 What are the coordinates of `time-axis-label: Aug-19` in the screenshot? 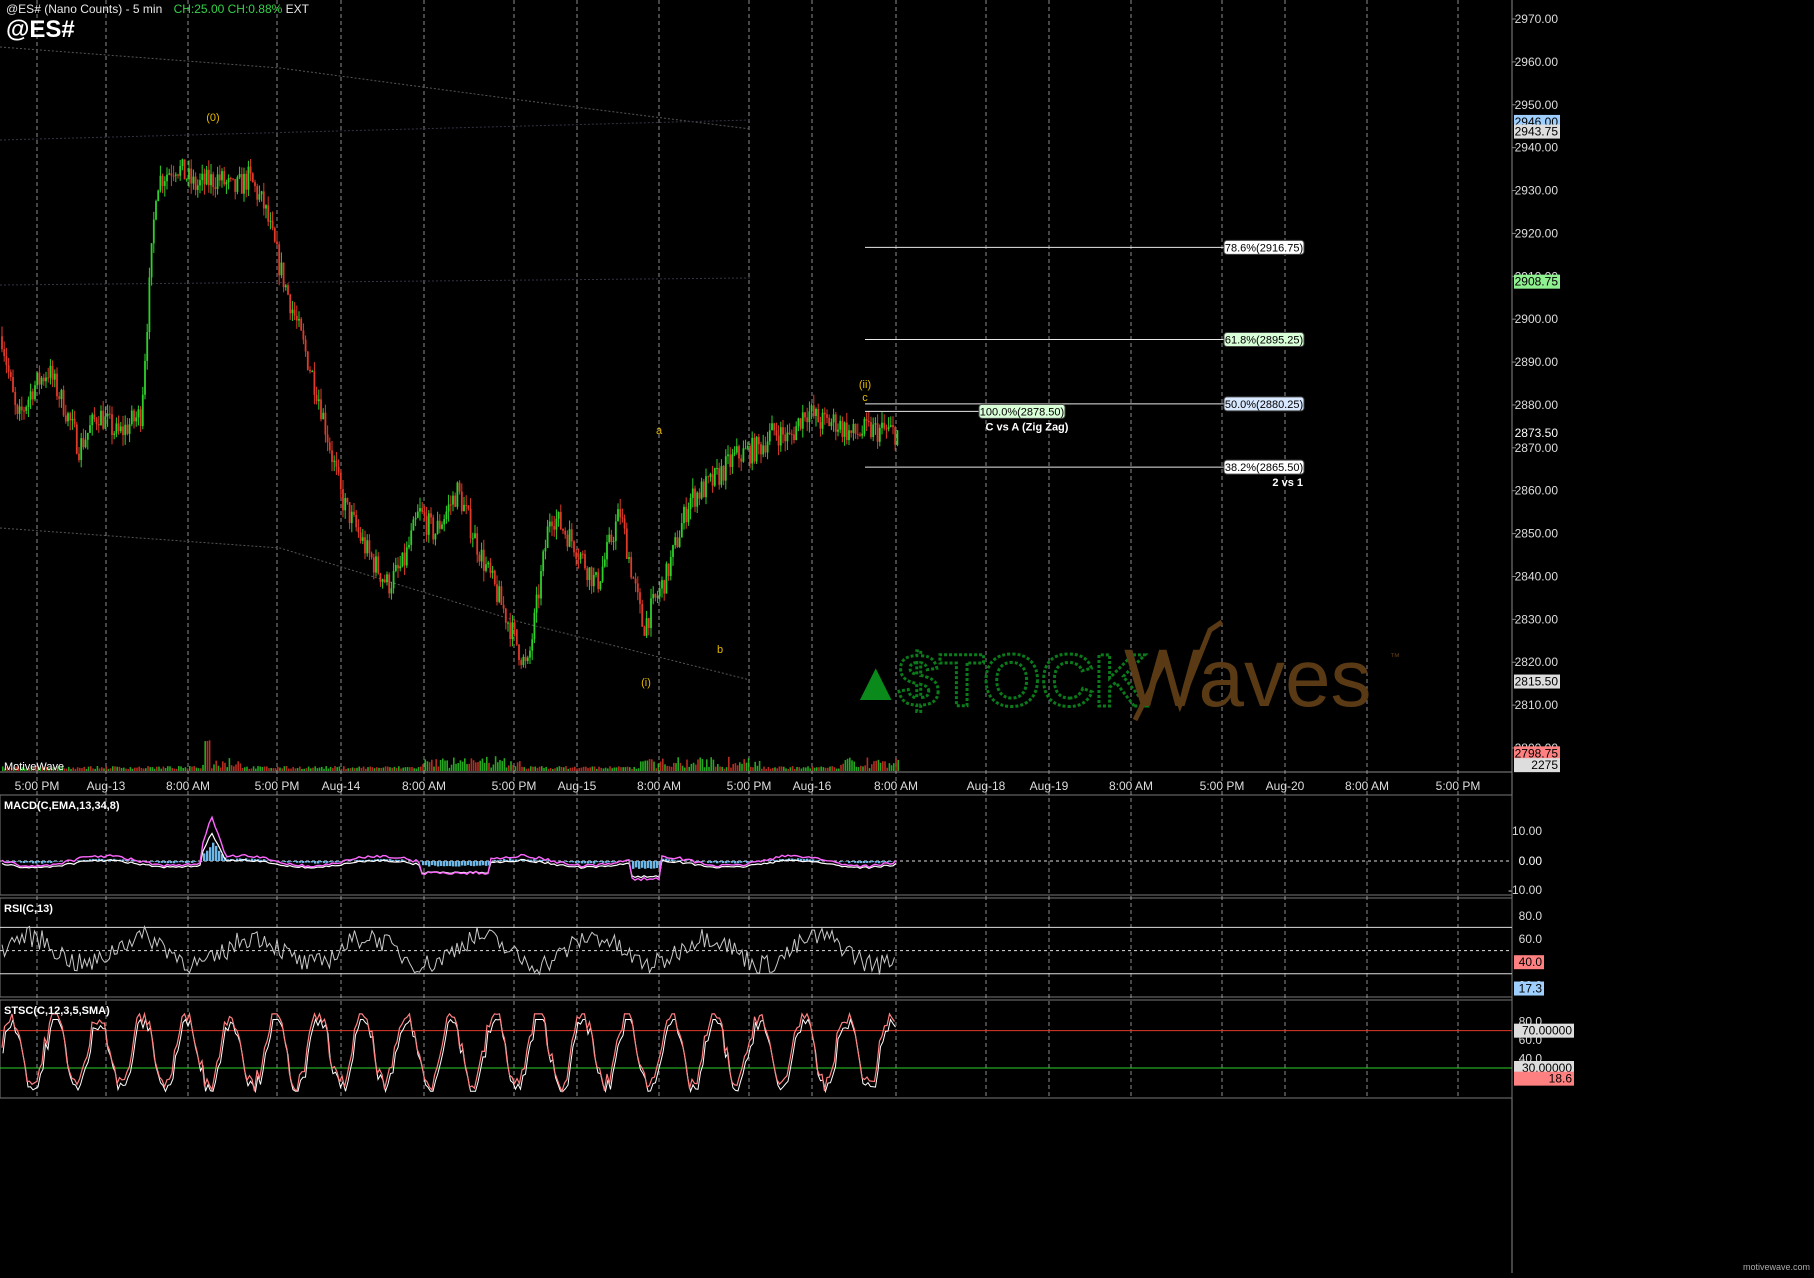 It's located at (1049, 786).